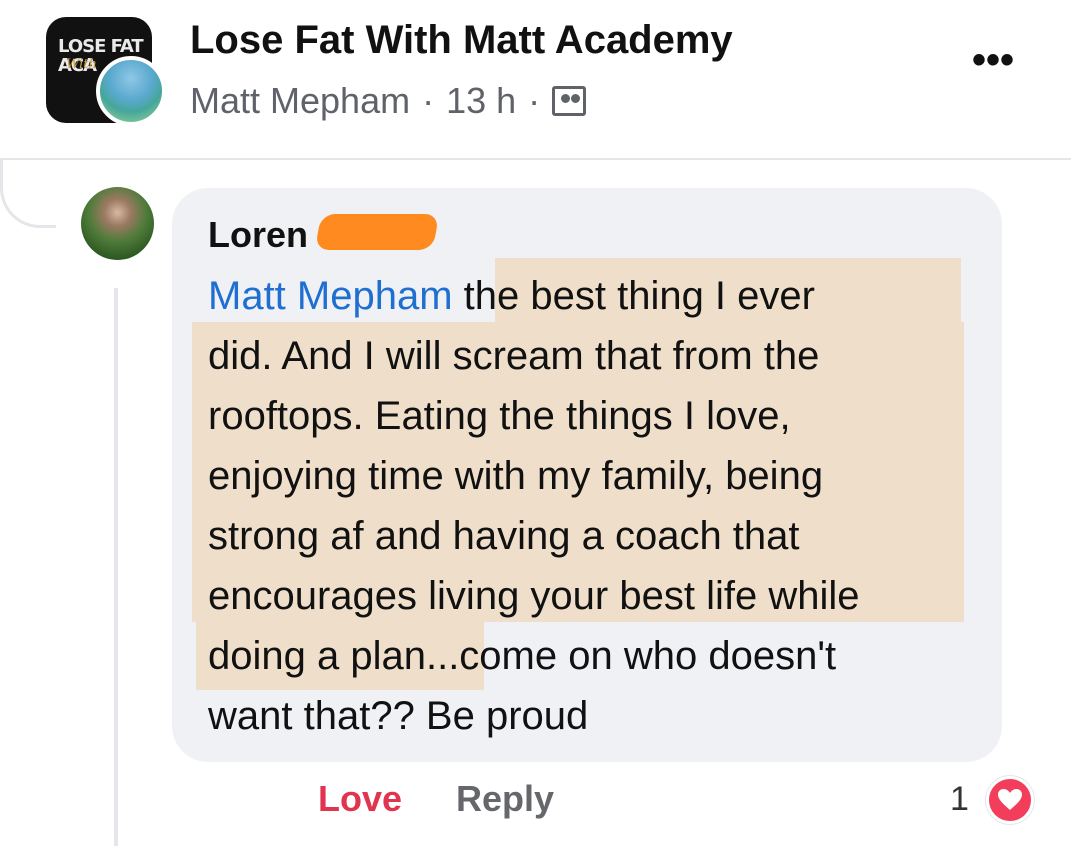  I want to click on comment-line-4: enjoying time with my family, being, so click(516, 476).